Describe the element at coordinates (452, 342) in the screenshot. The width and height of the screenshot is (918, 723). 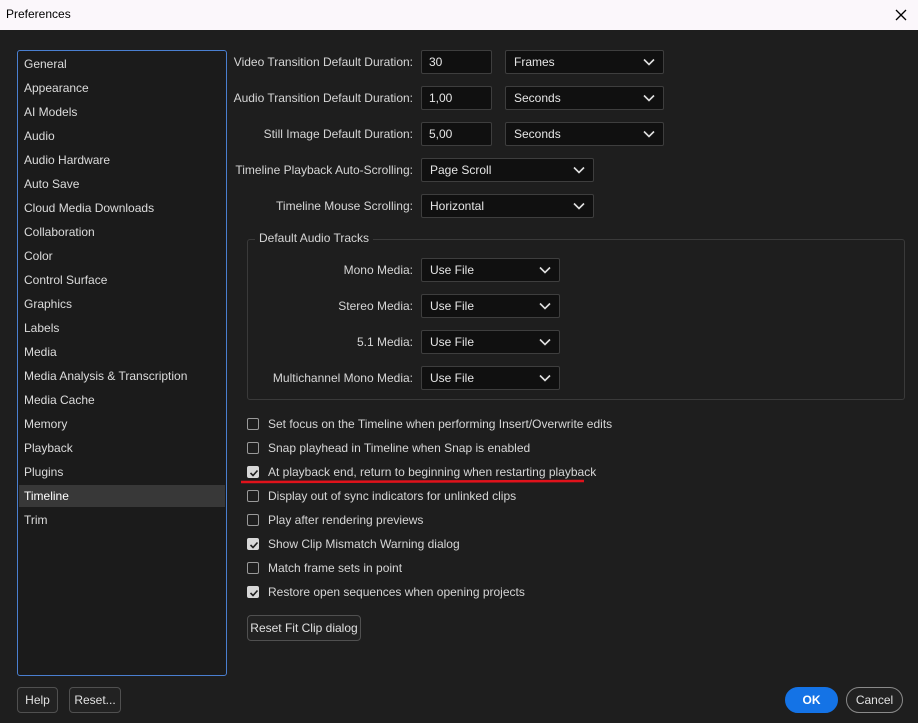
I see `five-one-media-value: Use File` at that location.